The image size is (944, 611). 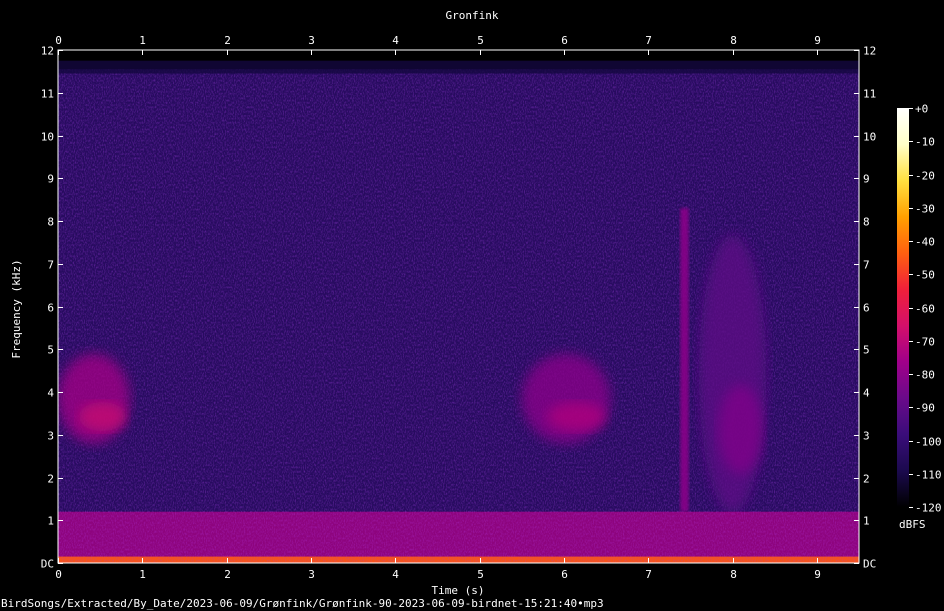 What do you see at coordinates (925, 176) in the screenshot?
I see `colorbar-tick-label: -20` at bounding box center [925, 176].